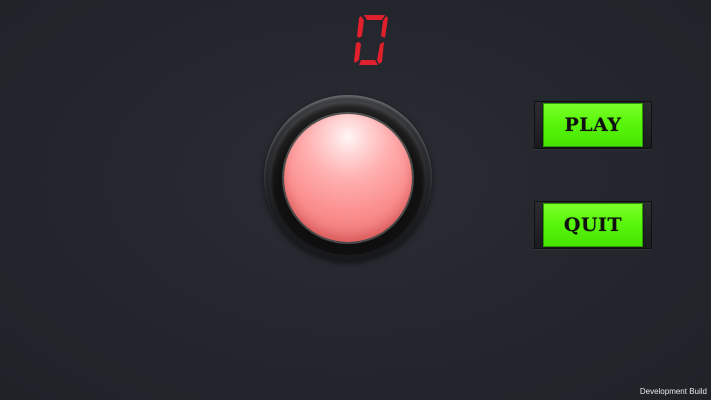 The image size is (711, 400). What do you see at coordinates (380, 53) in the screenshot?
I see `segment-c` at bounding box center [380, 53].